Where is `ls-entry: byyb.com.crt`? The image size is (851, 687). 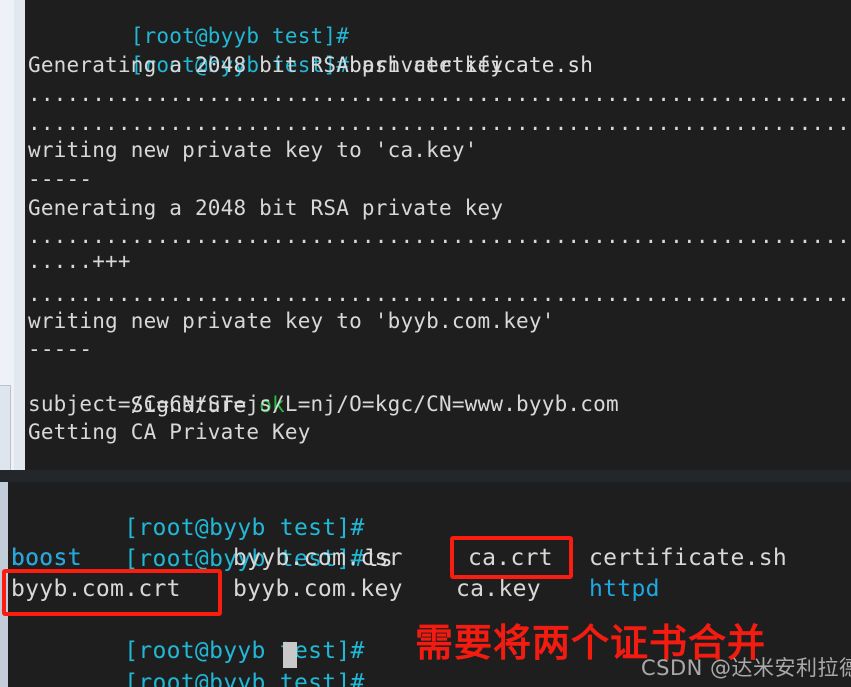
ls-entry: byyb.com.crt is located at coordinates (96, 589).